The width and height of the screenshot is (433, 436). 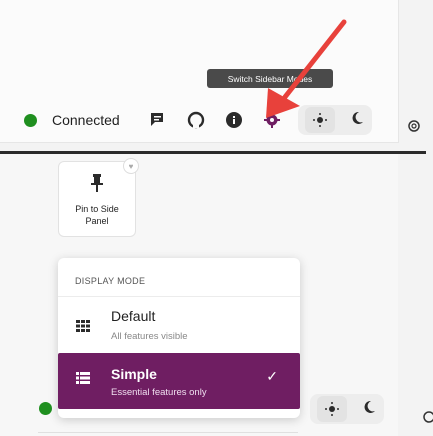 What do you see at coordinates (45, 408) in the screenshot?
I see `status-indicator-secondary` at bounding box center [45, 408].